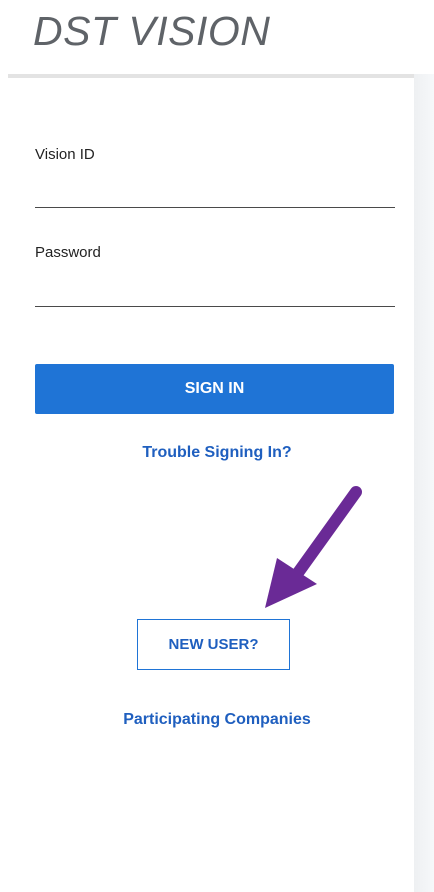 This screenshot has width=434, height=892. Describe the element at coordinates (424, 483) in the screenshot. I see `right-gutter` at that location.